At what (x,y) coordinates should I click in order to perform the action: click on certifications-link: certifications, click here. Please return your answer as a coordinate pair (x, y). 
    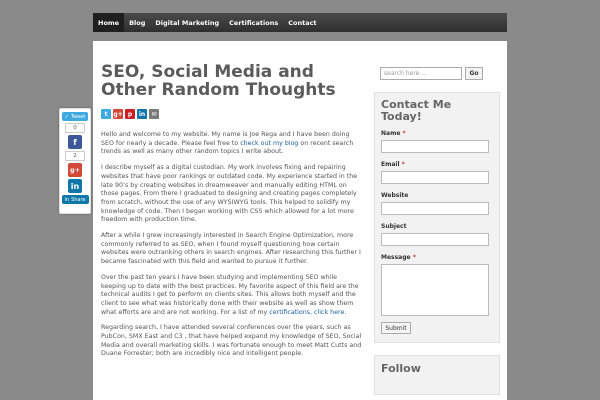
    Looking at the image, I should click on (306, 312).